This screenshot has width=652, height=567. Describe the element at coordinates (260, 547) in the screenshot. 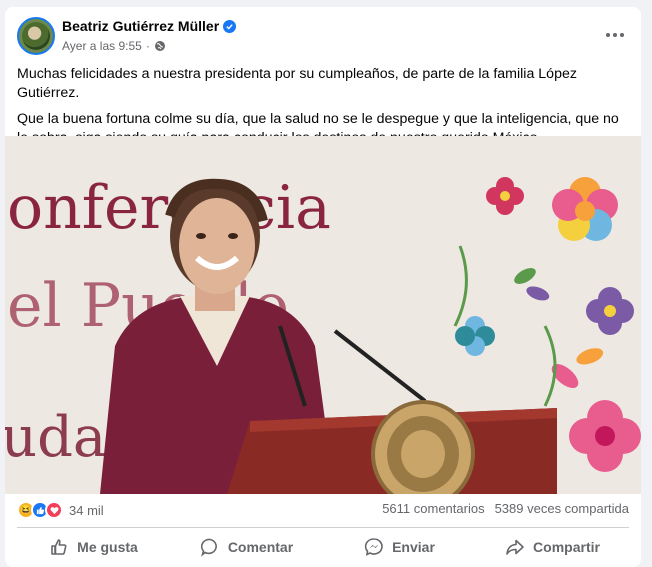

I see `comment-label: Comentar` at that location.